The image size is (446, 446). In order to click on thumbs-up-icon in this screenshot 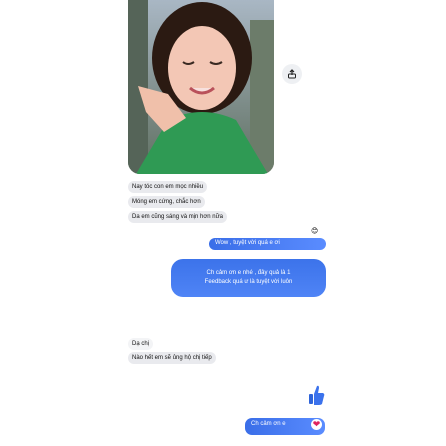, I will do `click(316, 394)`.